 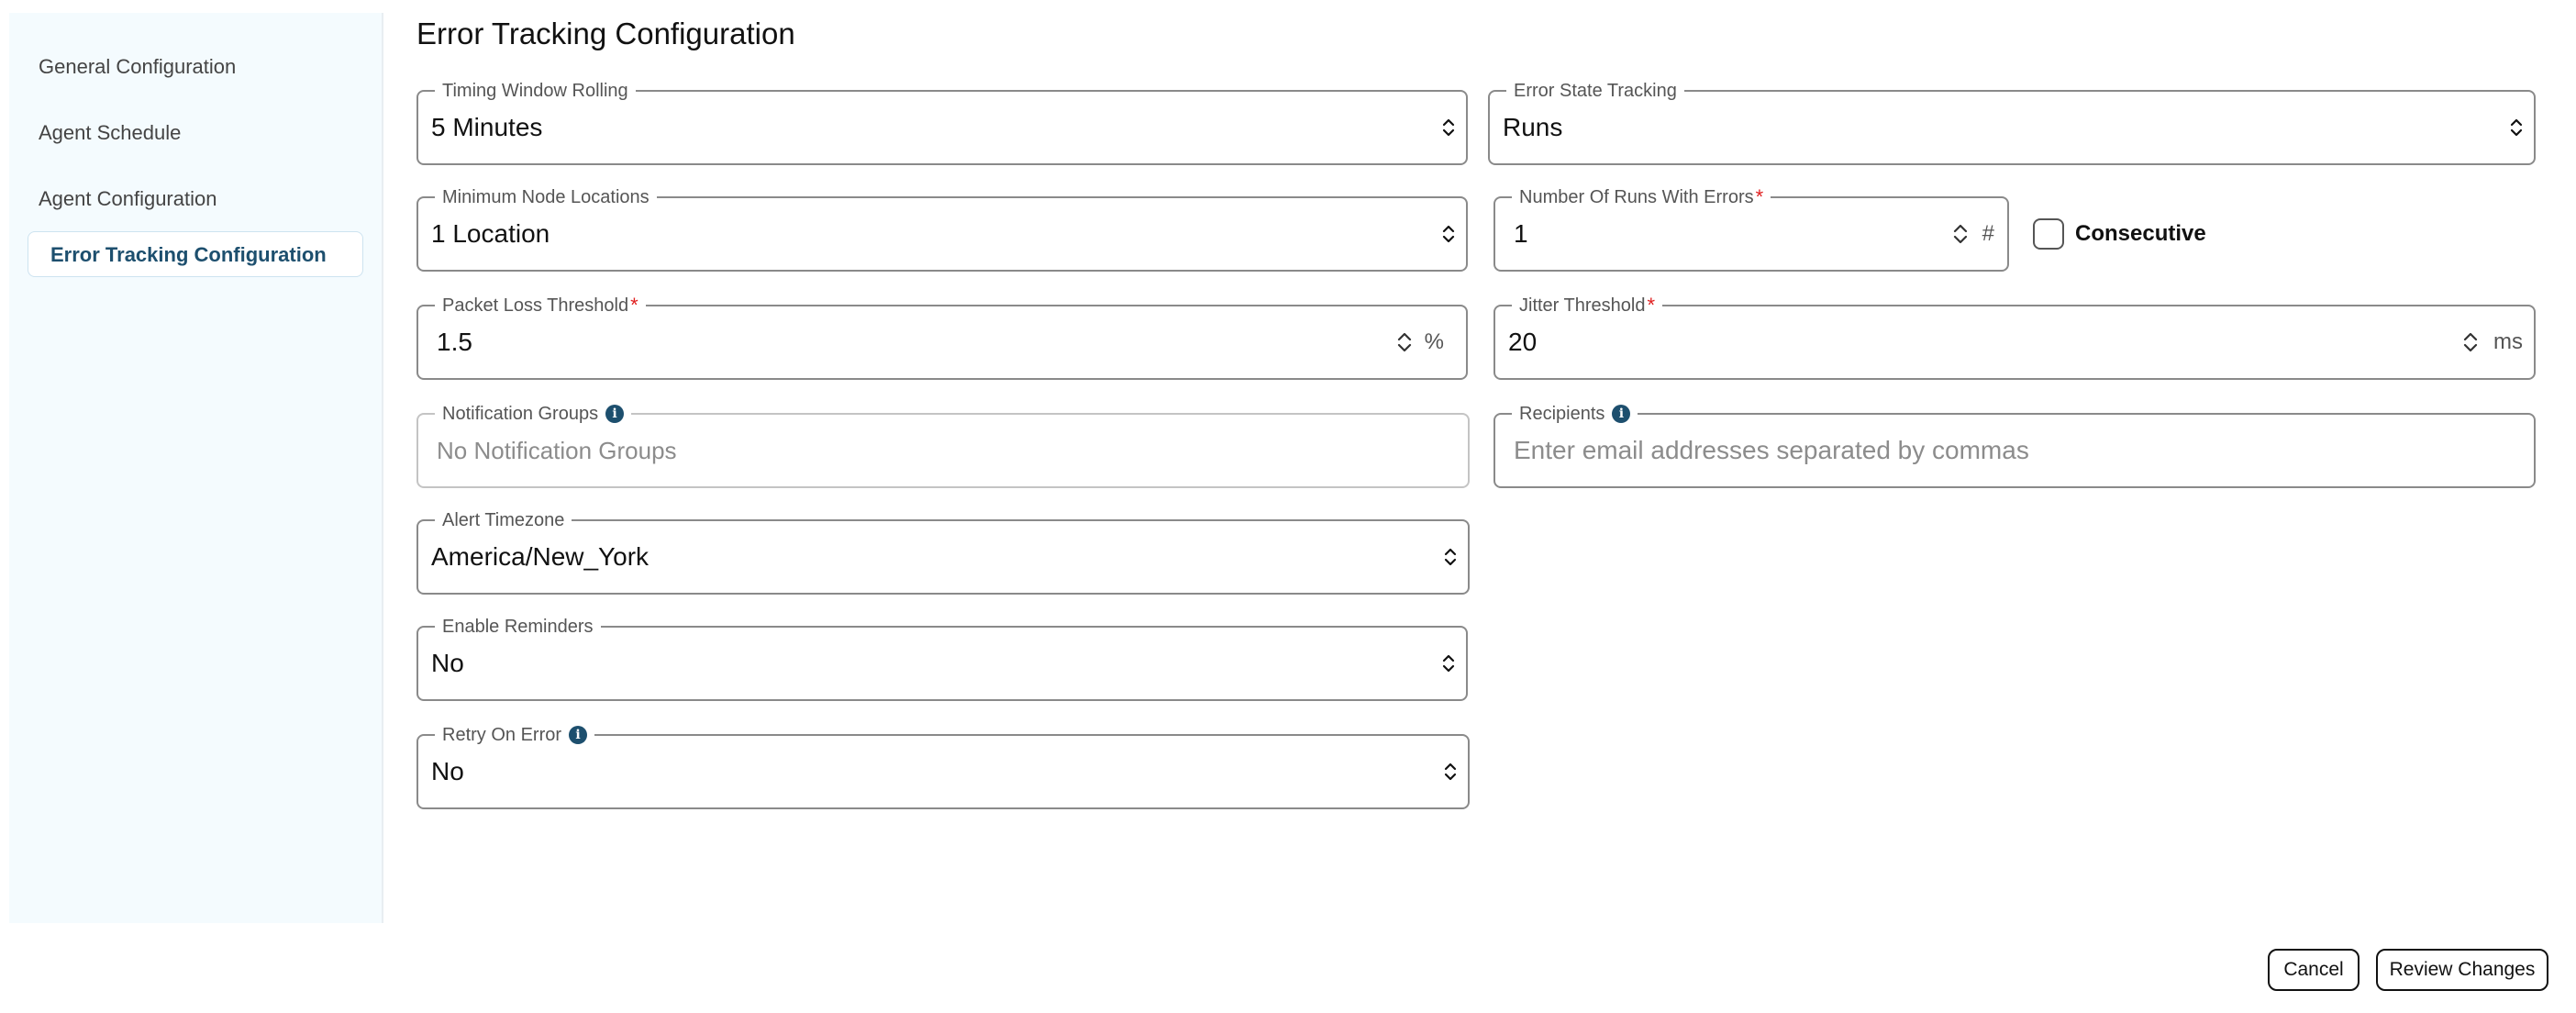 I want to click on sidebar-item-agent-configuration: Agent Configuration, so click(x=128, y=199).